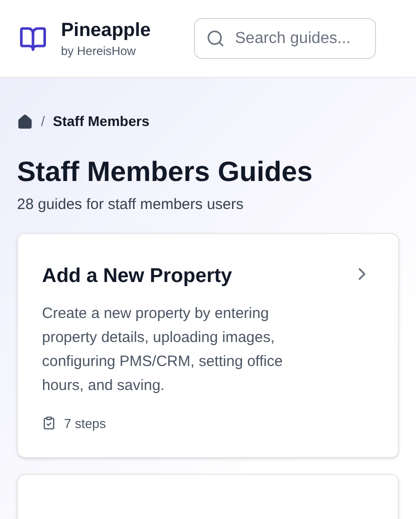 This screenshot has height=519, width=416. I want to click on book-icon, so click(33, 38).